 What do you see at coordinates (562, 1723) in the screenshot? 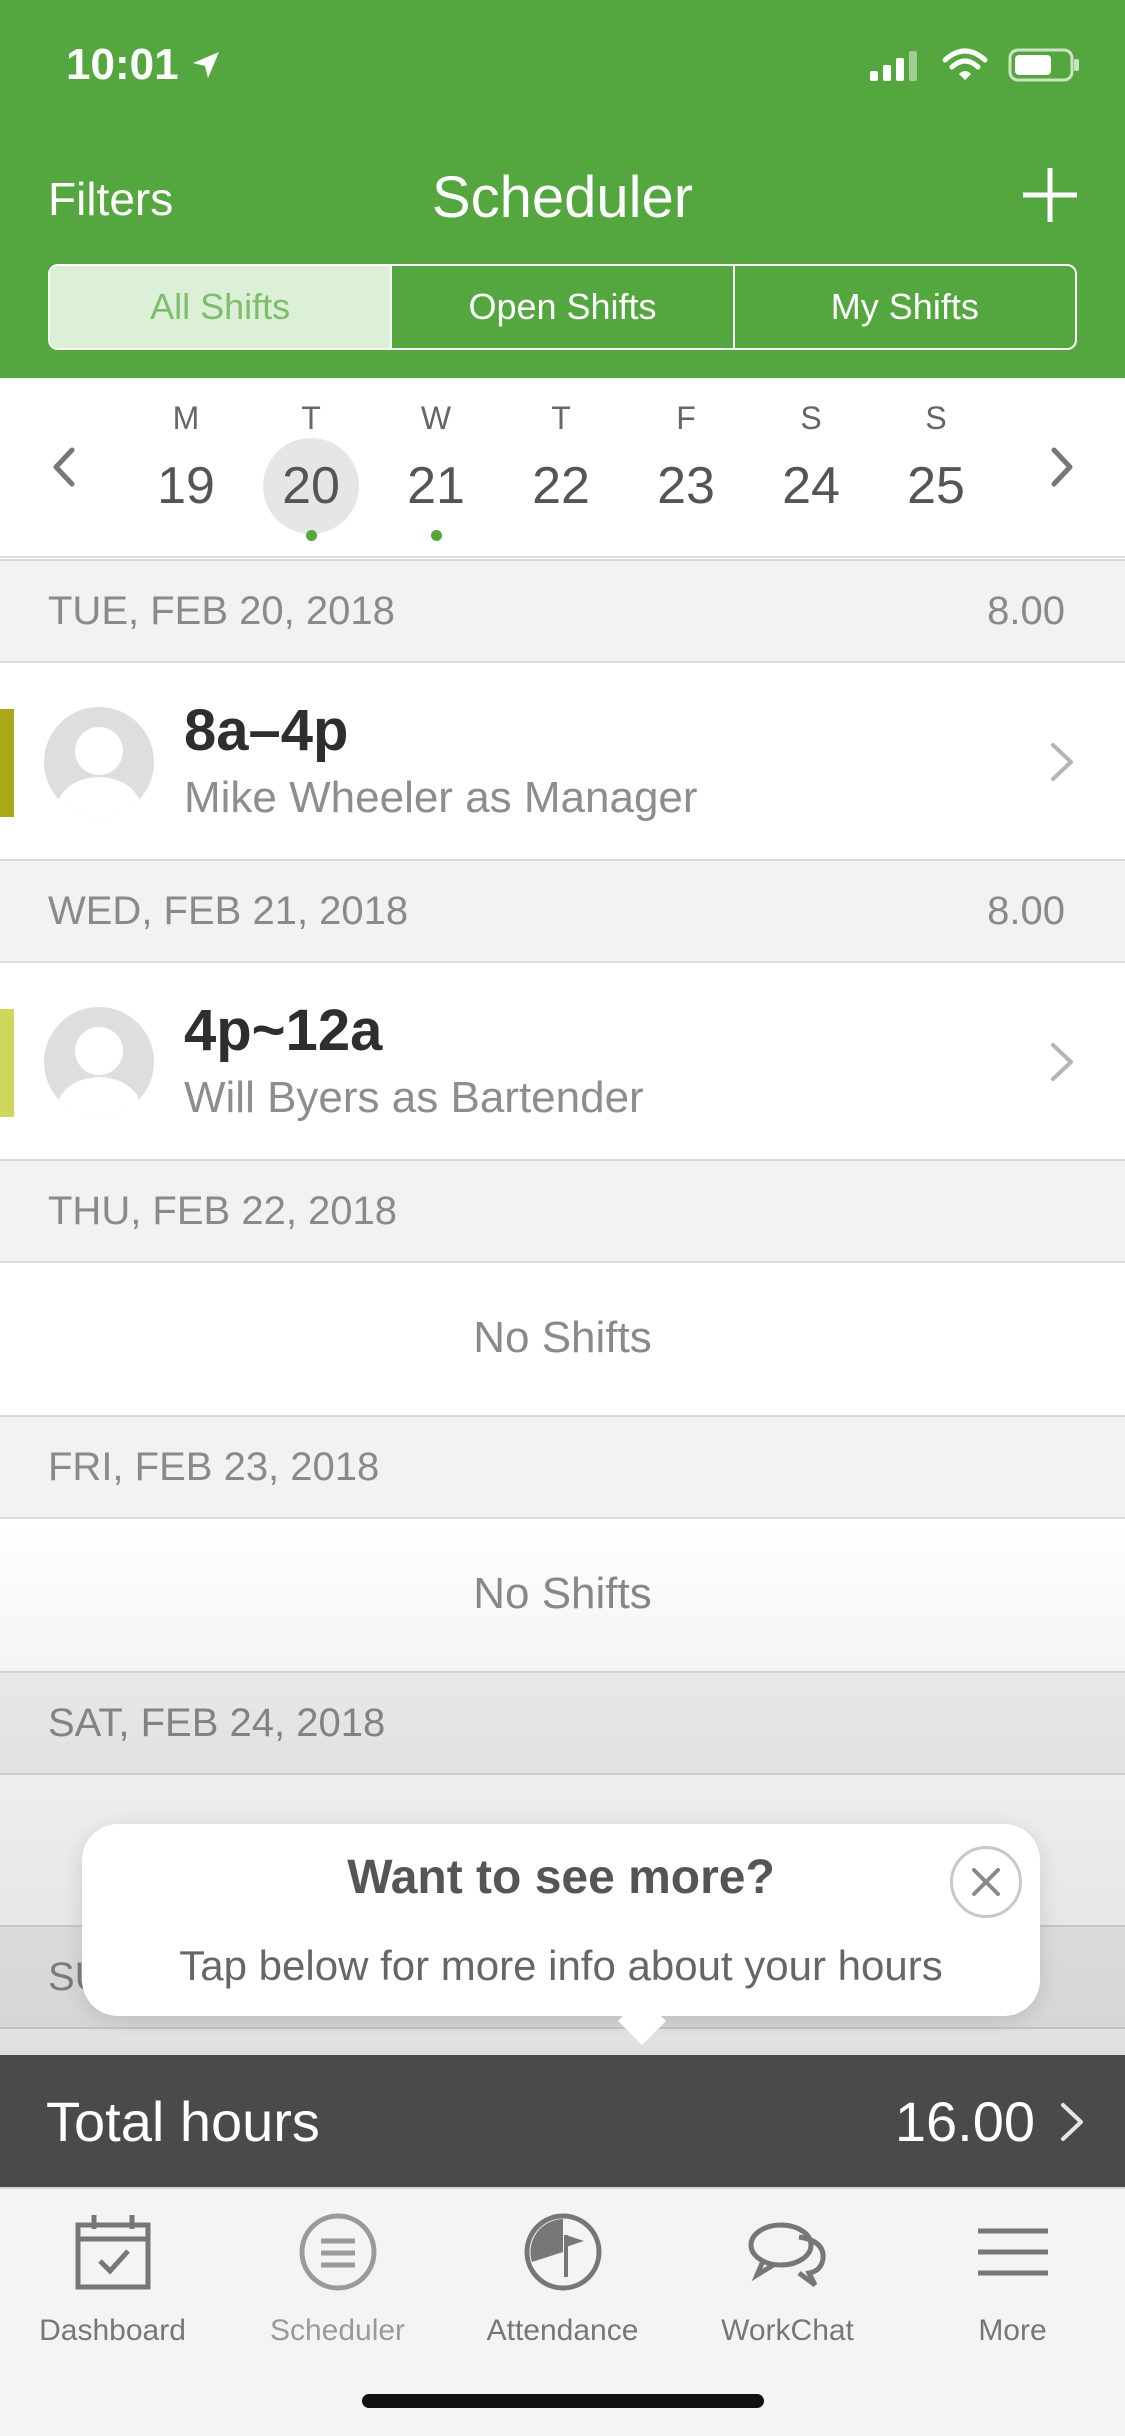
I see `section-header-sat: SAT, FEB 24, 2018` at bounding box center [562, 1723].